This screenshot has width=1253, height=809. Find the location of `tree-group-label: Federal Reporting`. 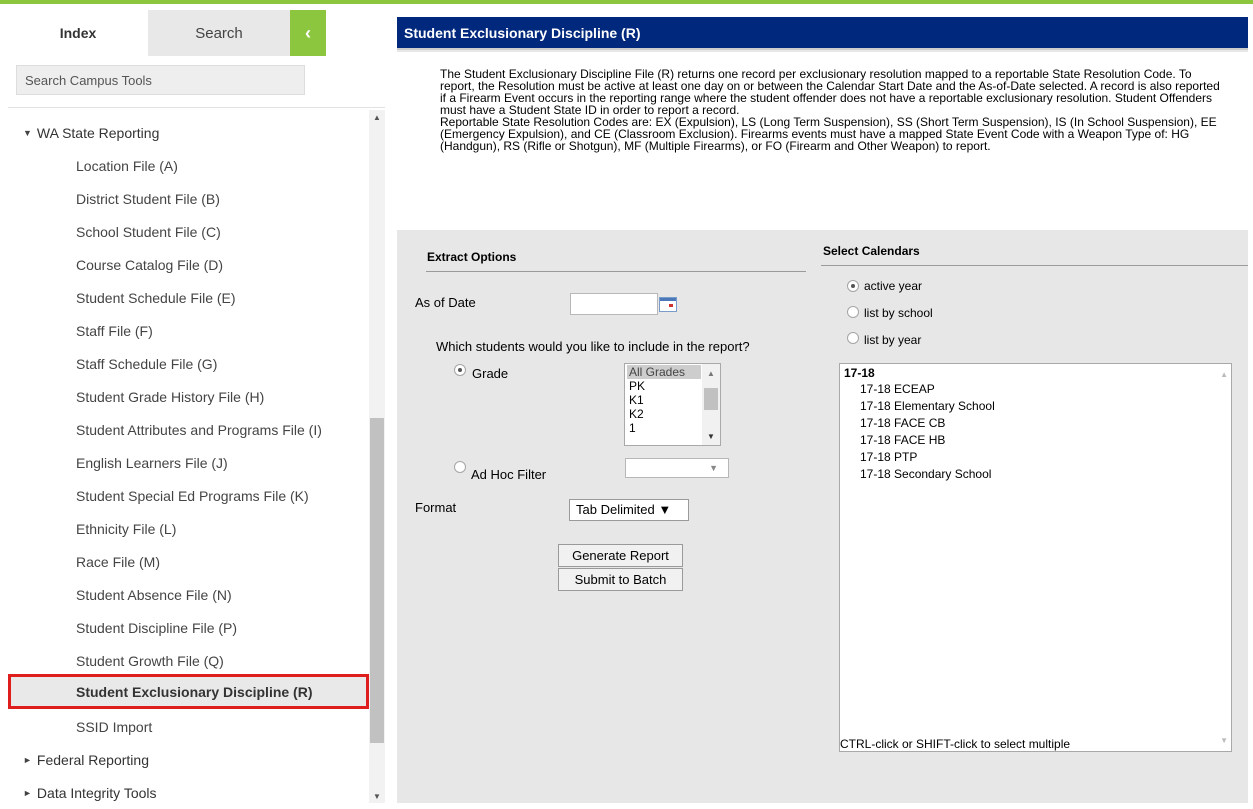

tree-group-label: Federal Reporting is located at coordinates (92, 759).